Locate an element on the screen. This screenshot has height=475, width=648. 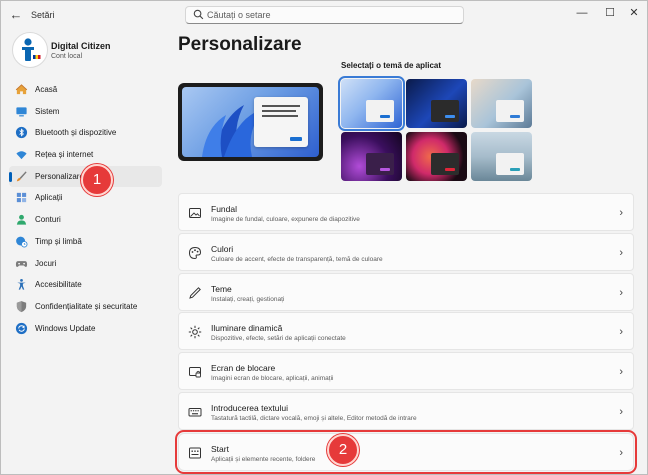
sun-icon is located at coordinates (195, 332).